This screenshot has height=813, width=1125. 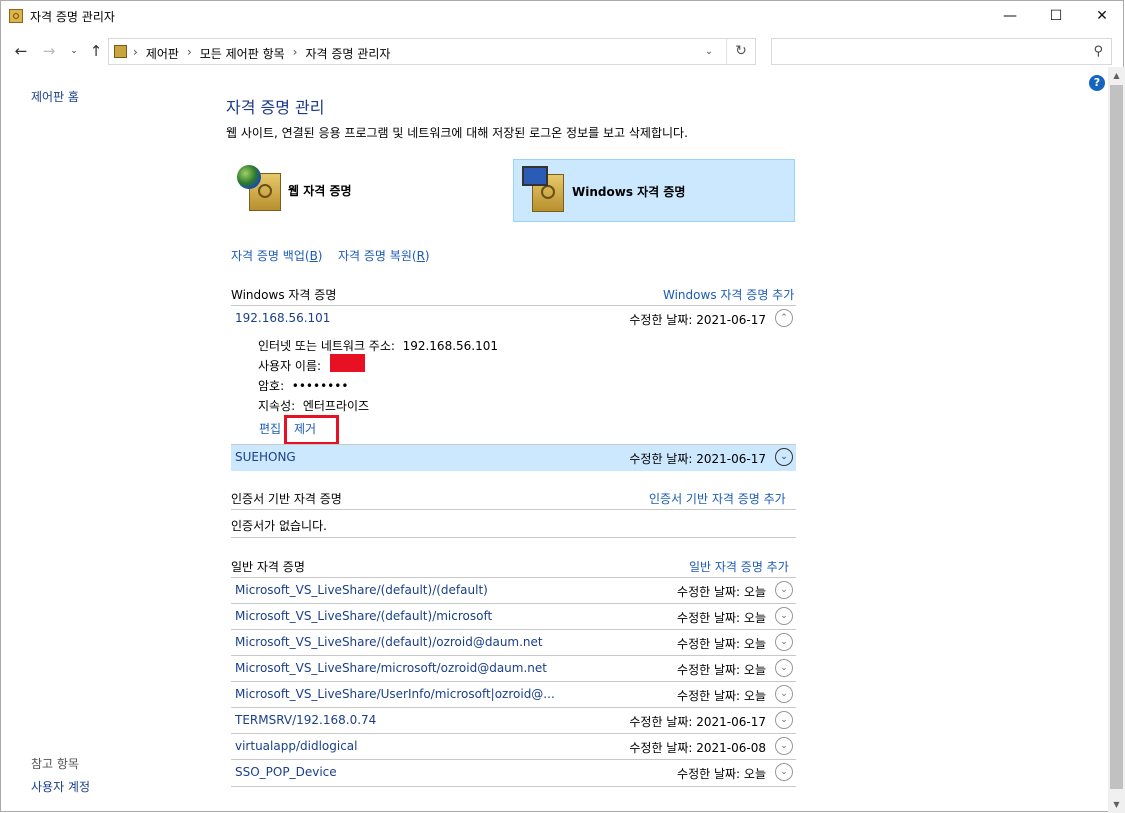 I want to click on refresh-icon: ↻, so click(x=740, y=51).